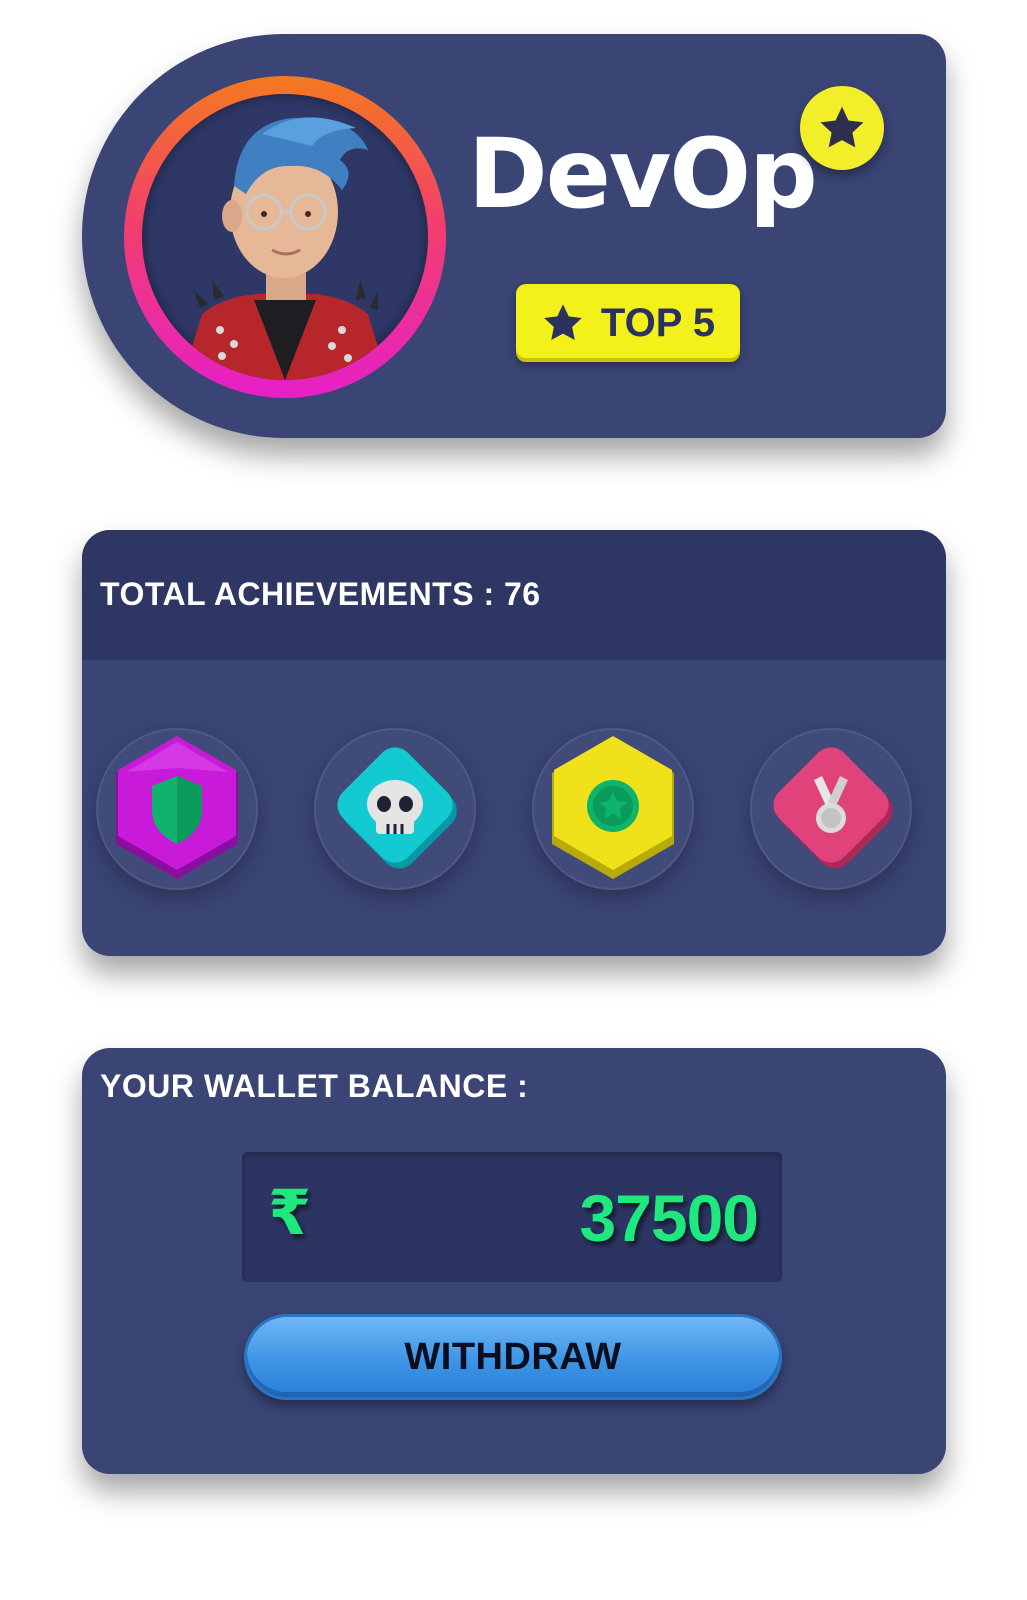 Image resolution: width=1027 pixels, height=1600 pixels. Describe the element at coordinates (290, 1212) in the screenshot. I see `rupee-icon: ₹` at that location.